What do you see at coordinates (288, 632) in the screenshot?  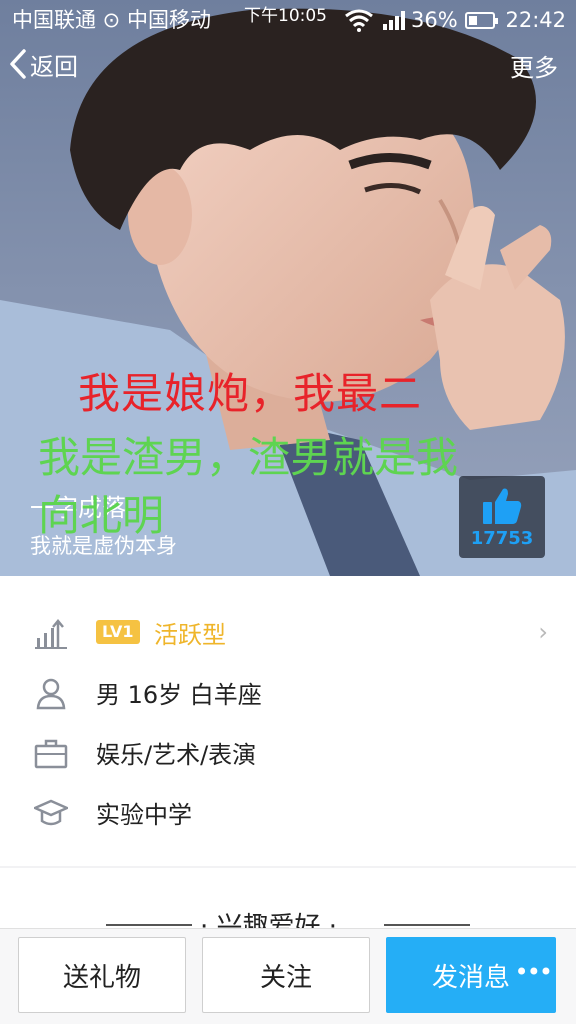 I see `level-row: LV1 活跃型 ›` at bounding box center [288, 632].